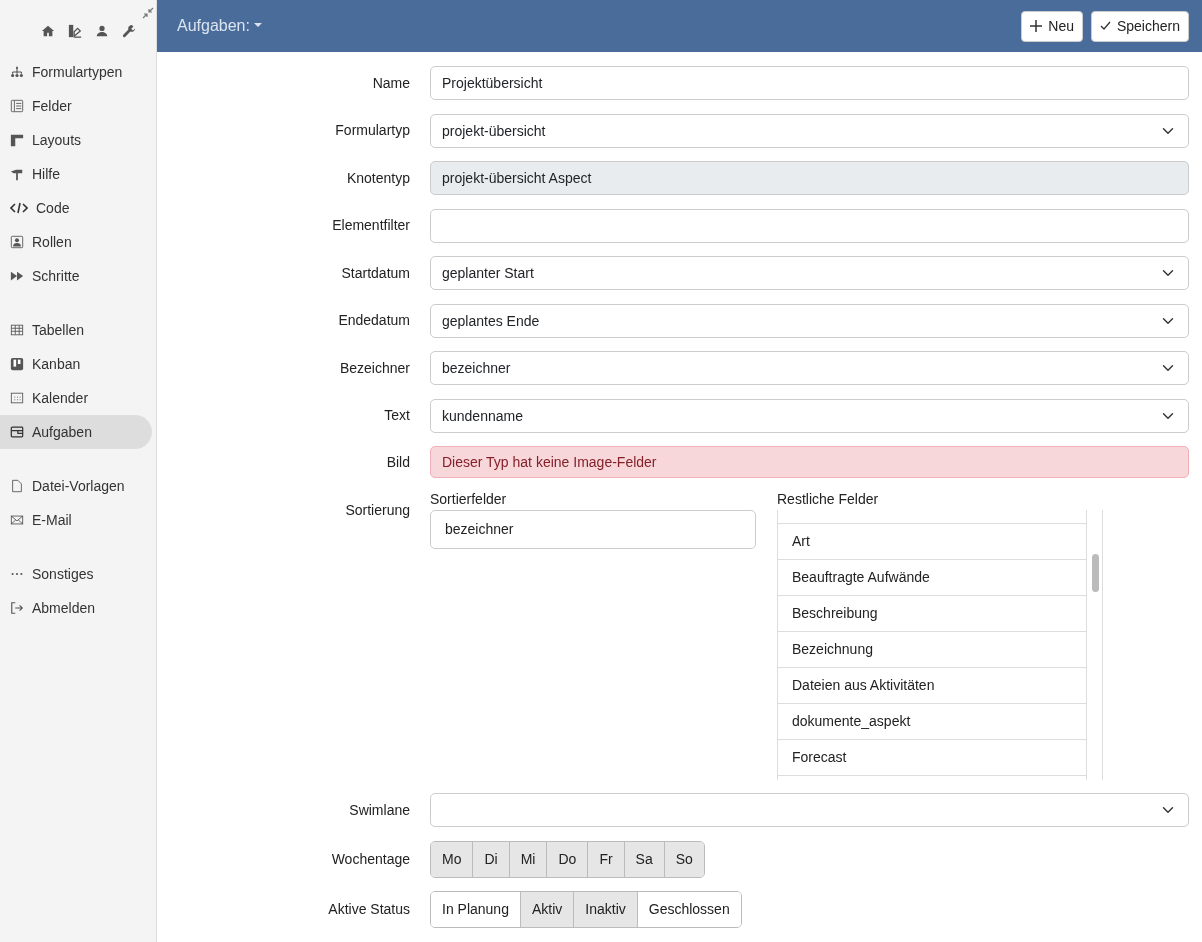 The height and width of the screenshot is (942, 1202). Describe the element at coordinates (491, 859) in the screenshot. I see `toggle-button: Di` at that location.